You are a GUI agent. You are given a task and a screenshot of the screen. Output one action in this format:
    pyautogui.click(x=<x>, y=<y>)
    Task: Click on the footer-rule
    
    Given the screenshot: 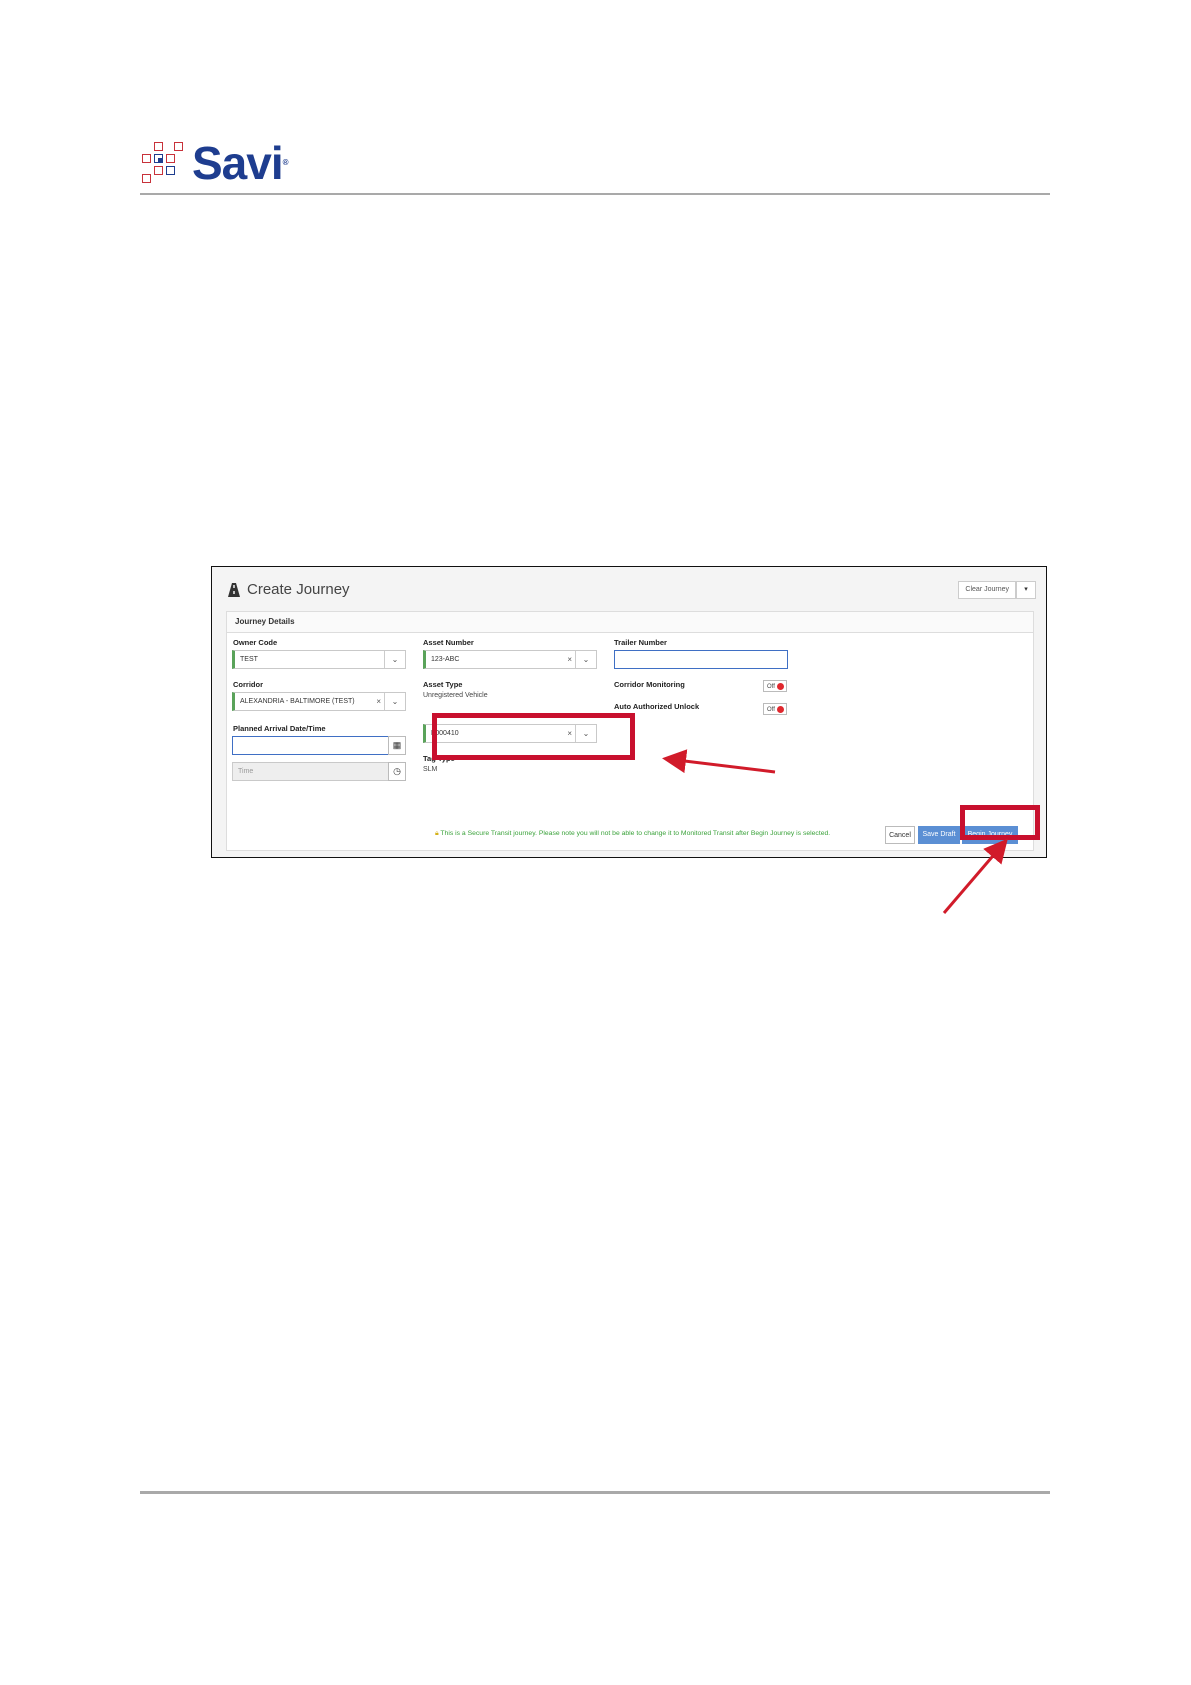 What is the action you would take?
    pyautogui.click(x=595, y=1492)
    